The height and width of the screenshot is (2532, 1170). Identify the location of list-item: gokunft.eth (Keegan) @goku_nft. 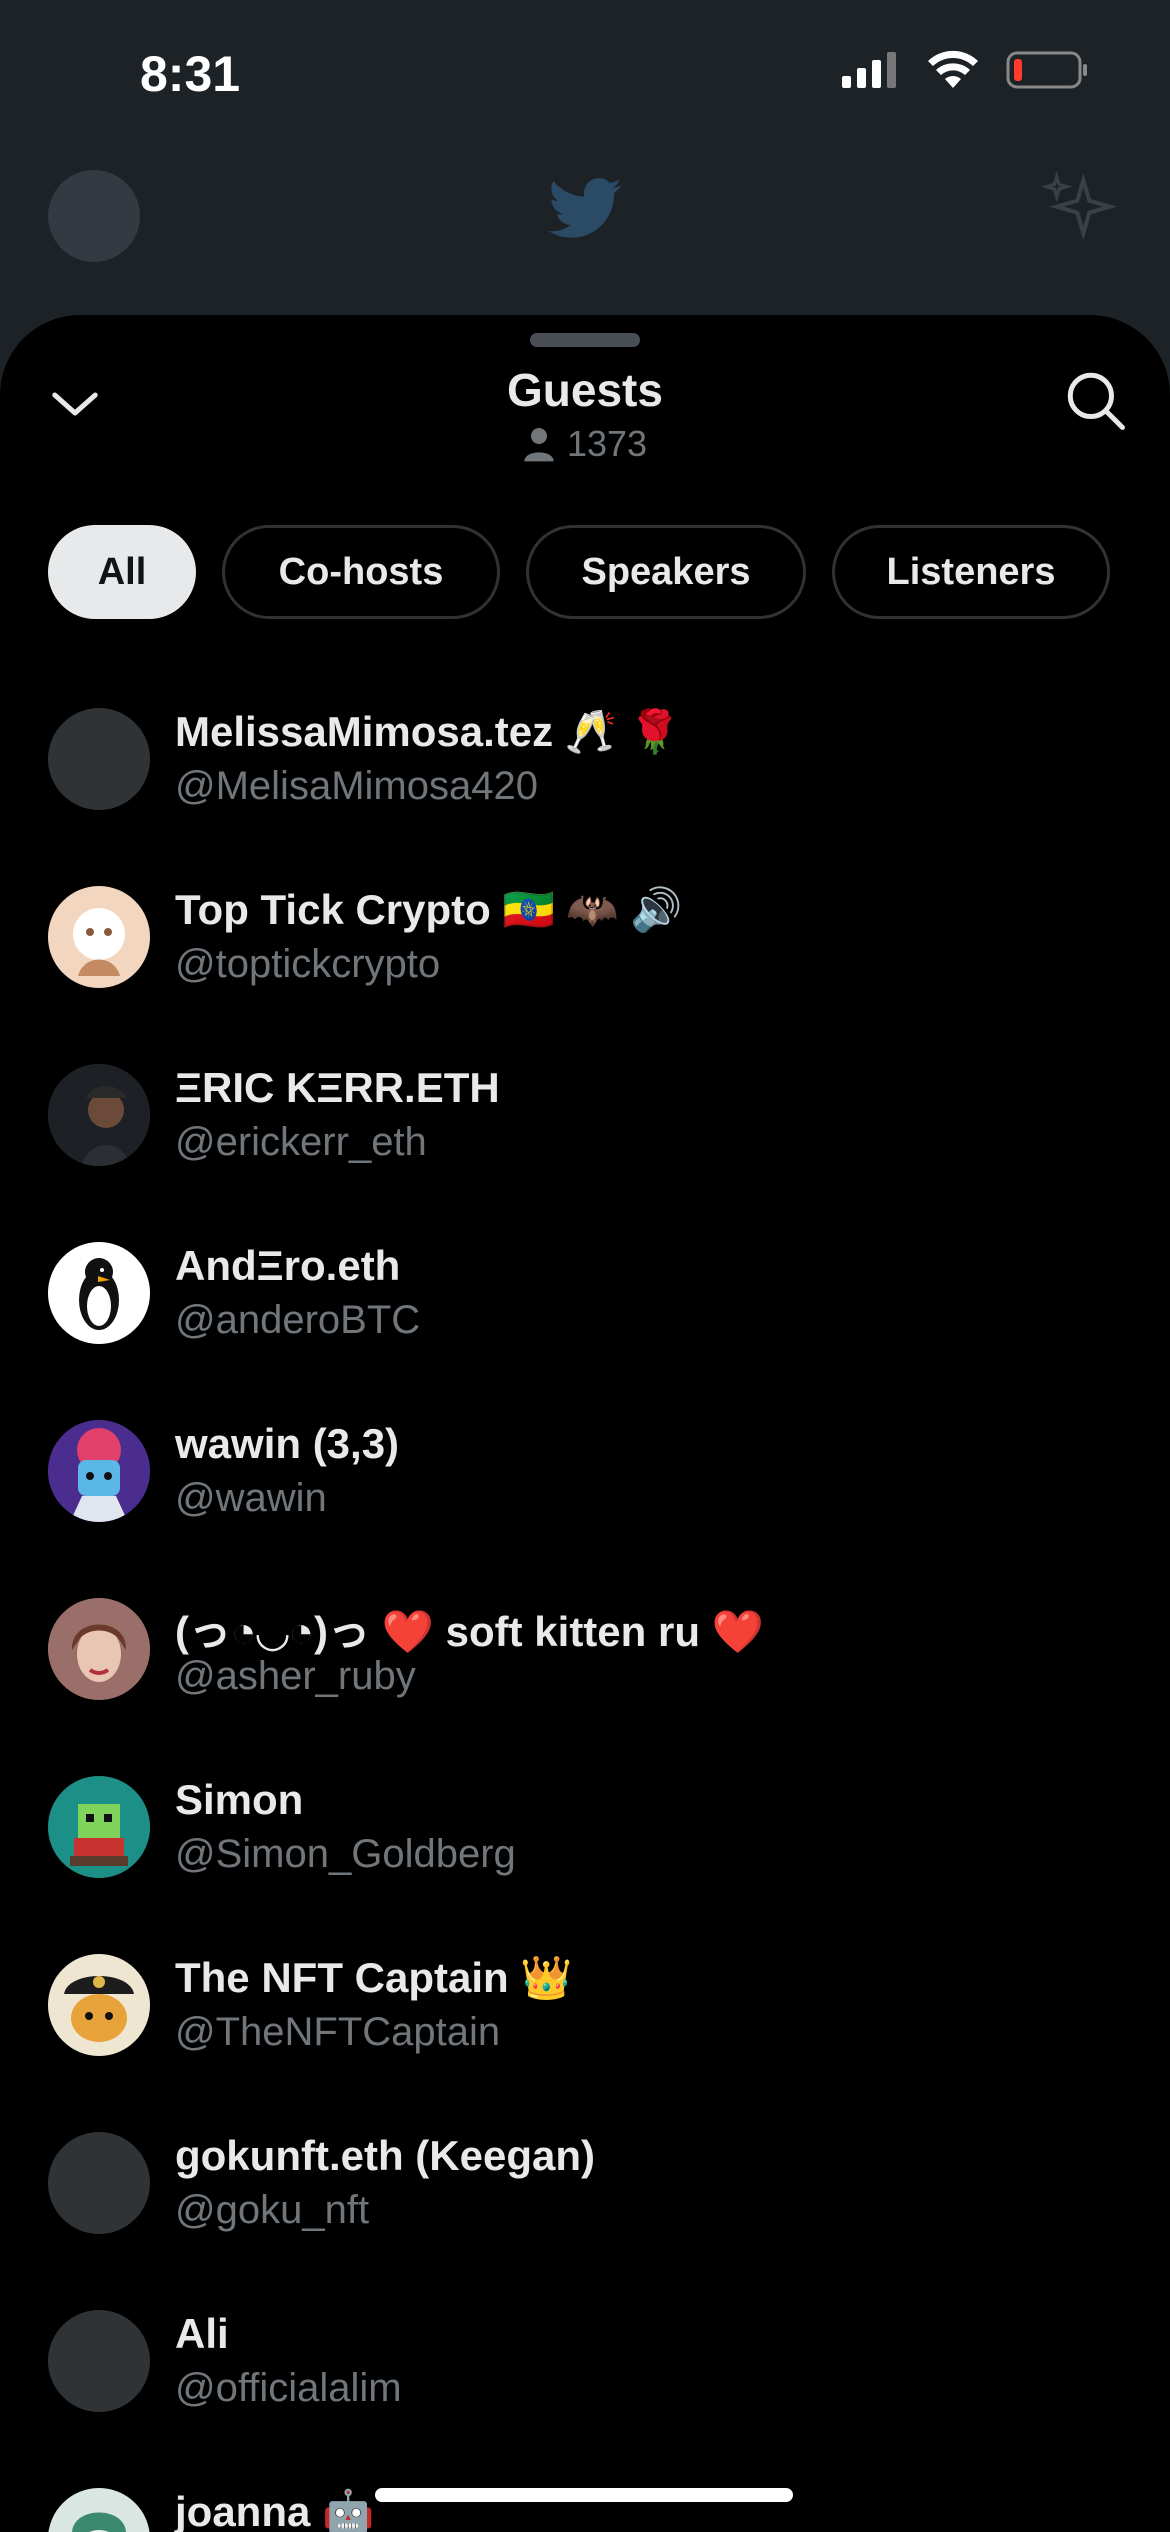
(585, 2193).